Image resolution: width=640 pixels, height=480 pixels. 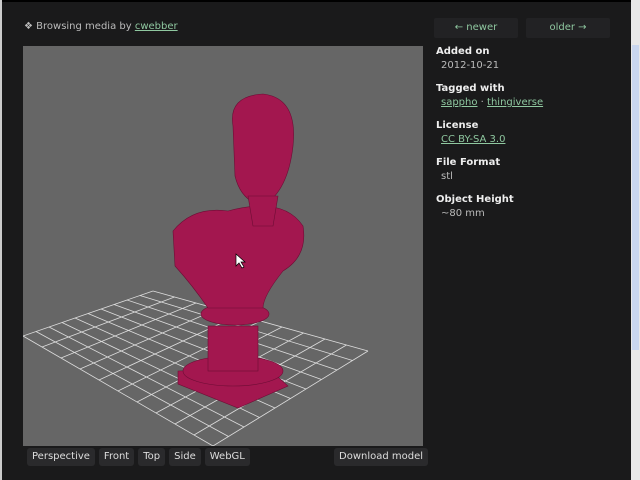 What do you see at coordinates (156, 26) in the screenshot?
I see `user-link: cwebber` at bounding box center [156, 26].